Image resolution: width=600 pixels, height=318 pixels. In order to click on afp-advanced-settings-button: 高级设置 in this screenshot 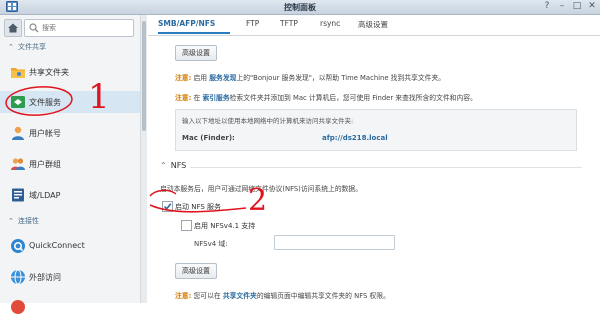, I will do `click(196, 53)`.